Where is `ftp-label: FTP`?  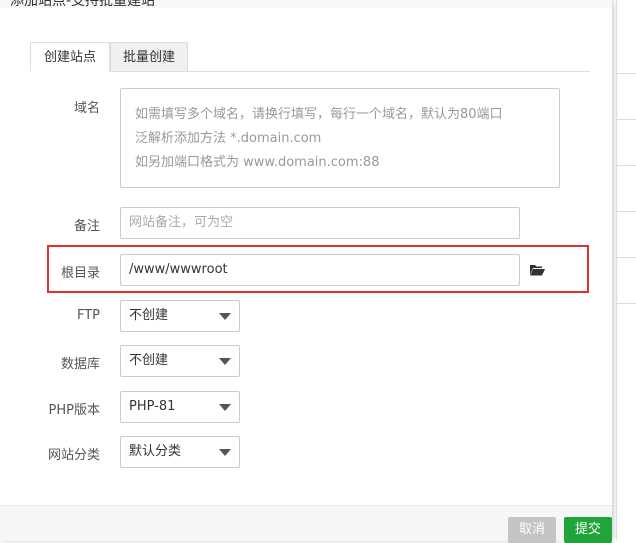 ftp-label: FTP is located at coordinates (88, 315).